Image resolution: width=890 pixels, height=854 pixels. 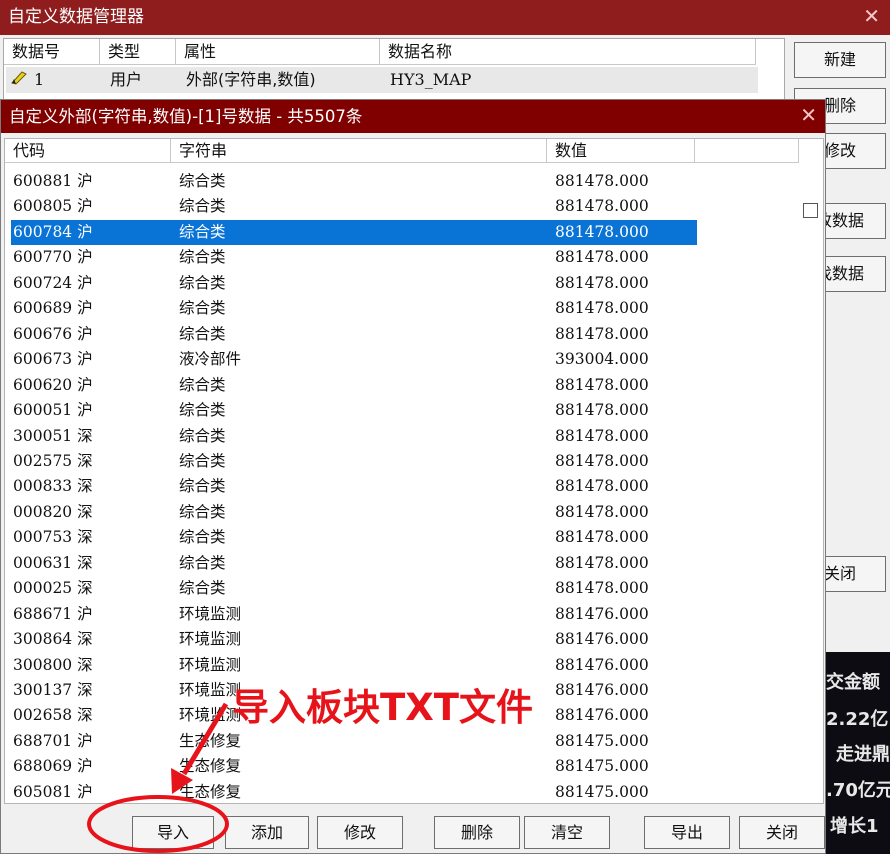 I want to click on cell-code: 000025 深, so click(x=53, y=588).